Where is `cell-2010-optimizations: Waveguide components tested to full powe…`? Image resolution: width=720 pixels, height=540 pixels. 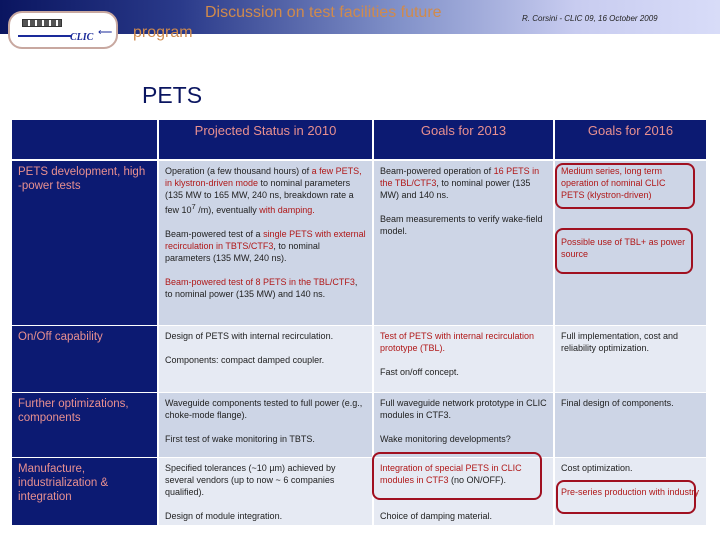 cell-2010-optimizations: Waveguide components tested to full powe… is located at coordinates (265, 425).